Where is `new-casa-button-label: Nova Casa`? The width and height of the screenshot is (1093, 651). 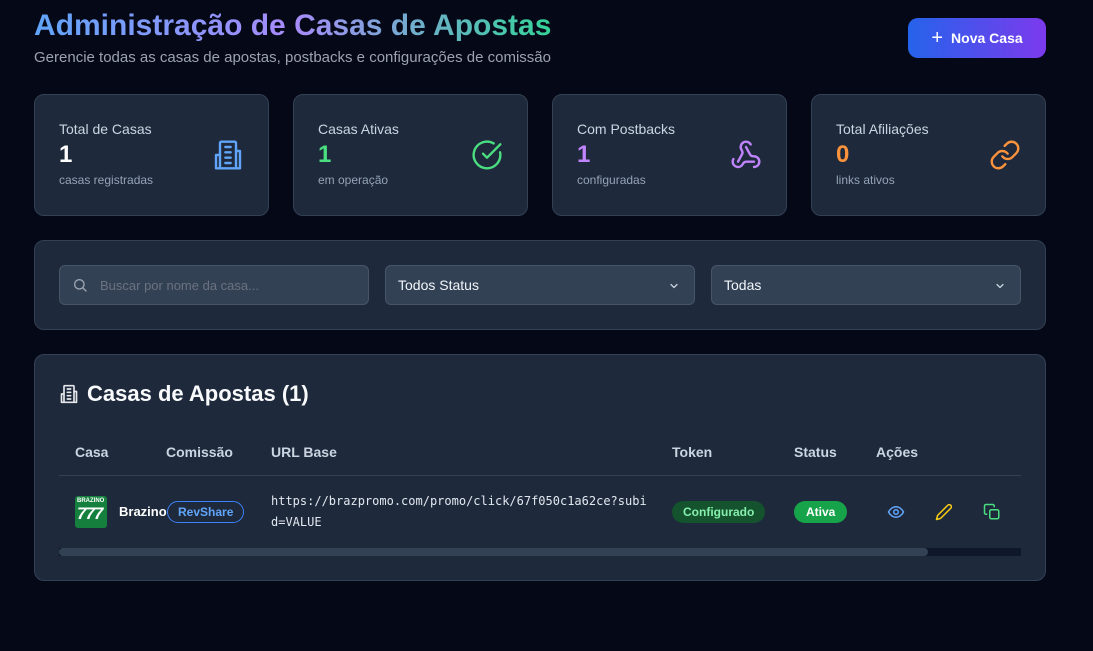 new-casa-button-label: Nova Casa is located at coordinates (987, 38).